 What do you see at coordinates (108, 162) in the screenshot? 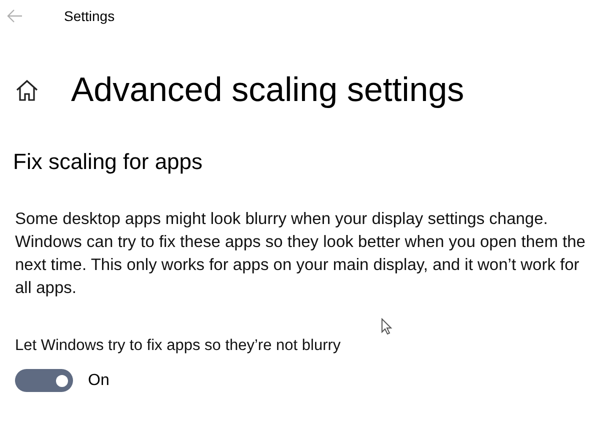
I see `section-heading: Fix scaling for apps` at bounding box center [108, 162].